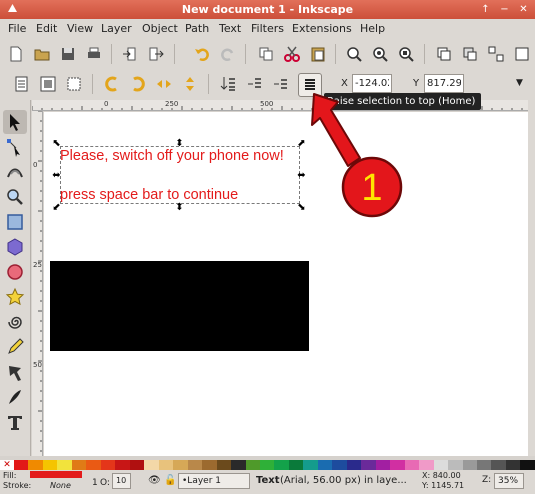 The image size is (535, 494). What do you see at coordinates (94, 54) in the screenshot?
I see `print-icon` at bounding box center [94, 54].